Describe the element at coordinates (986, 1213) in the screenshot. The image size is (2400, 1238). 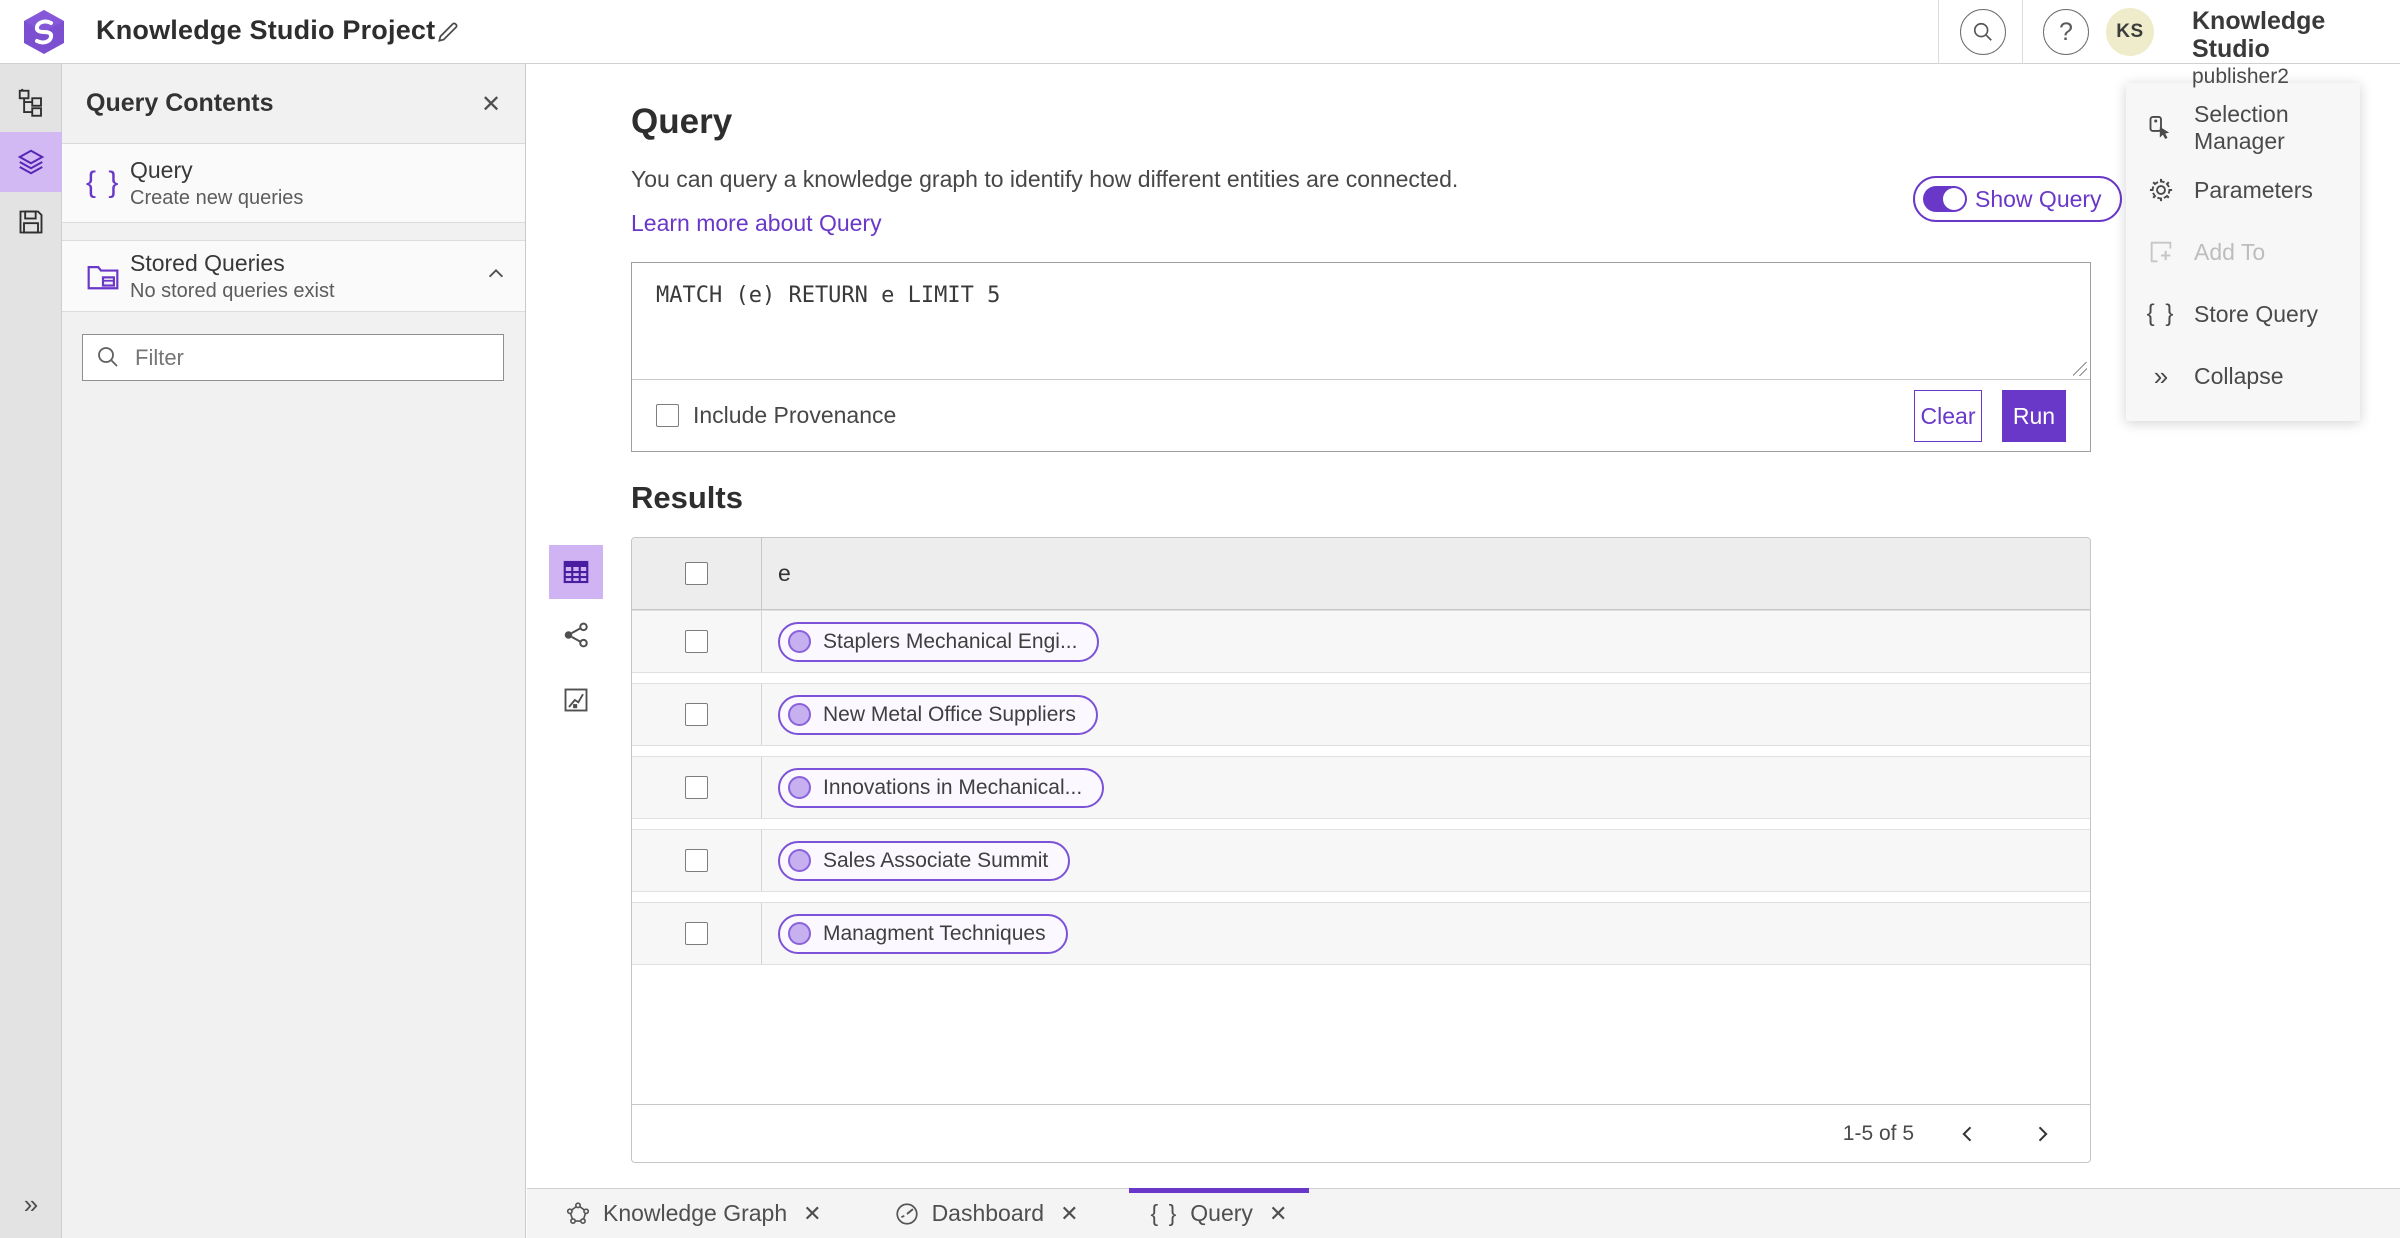
I see `tab-dashboard: Dashboard ✕` at that location.